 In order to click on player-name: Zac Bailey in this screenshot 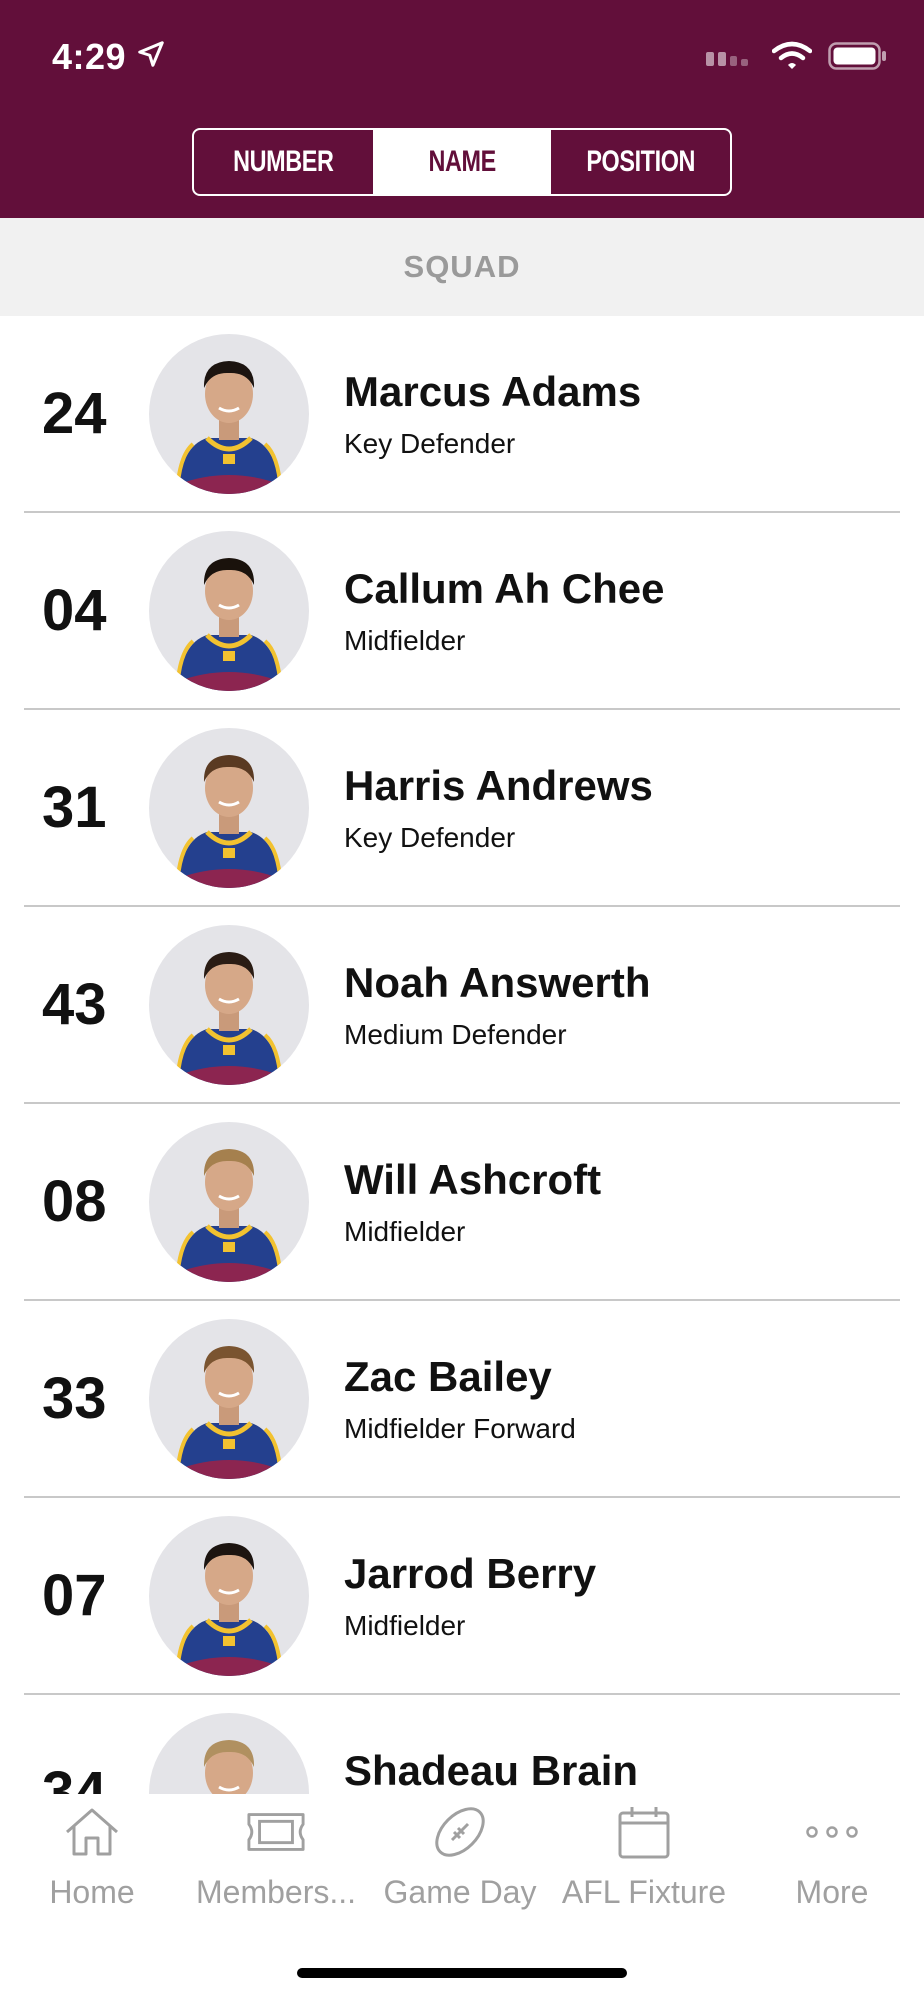, I will do `click(448, 1376)`.